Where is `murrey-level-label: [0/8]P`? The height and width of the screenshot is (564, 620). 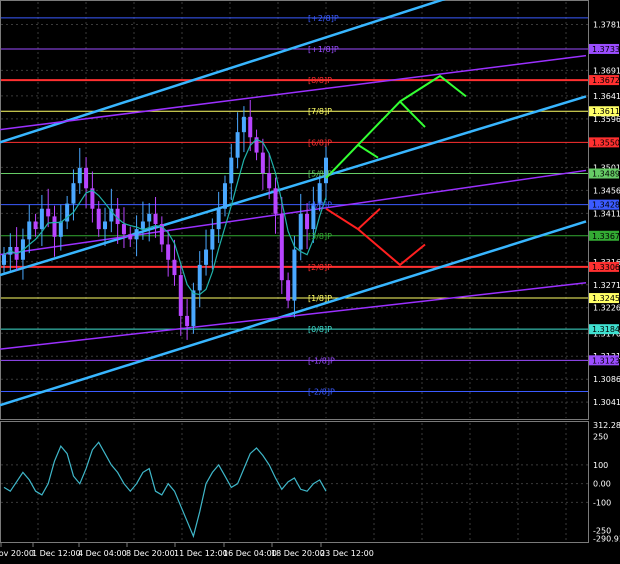 murrey-level-label: [0/8]P is located at coordinates (320, 329).